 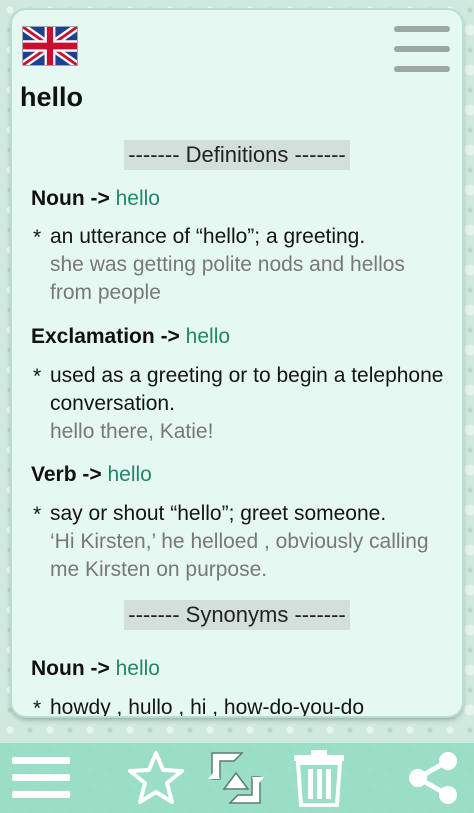 I want to click on favorite-button, so click(x=156, y=778).